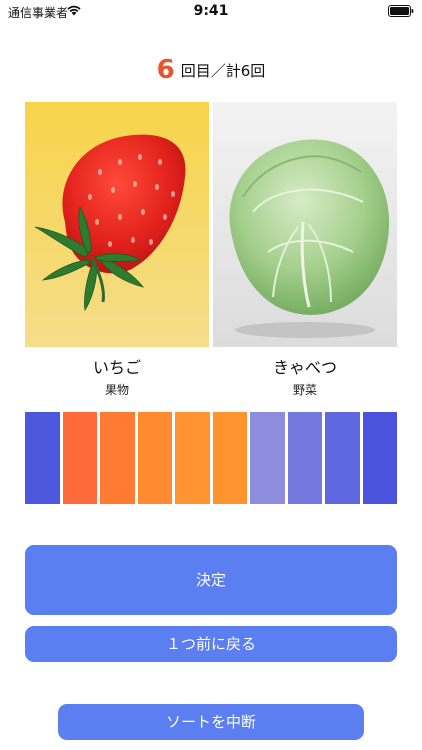 The image size is (422, 750). Describe the element at coordinates (116, 367) in the screenshot. I see `item-name: いちご` at that location.